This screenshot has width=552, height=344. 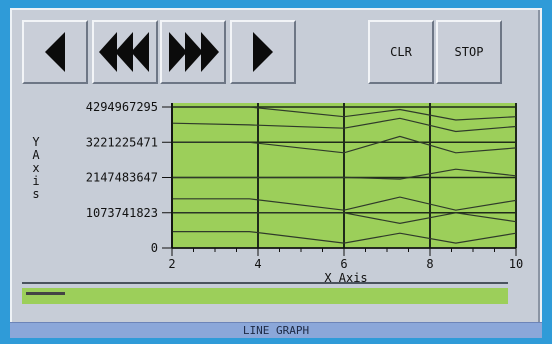 What do you see at coordinates (265, 283) in the screenshot?
I see `progress-track-line` at bounding box center [265, 283].